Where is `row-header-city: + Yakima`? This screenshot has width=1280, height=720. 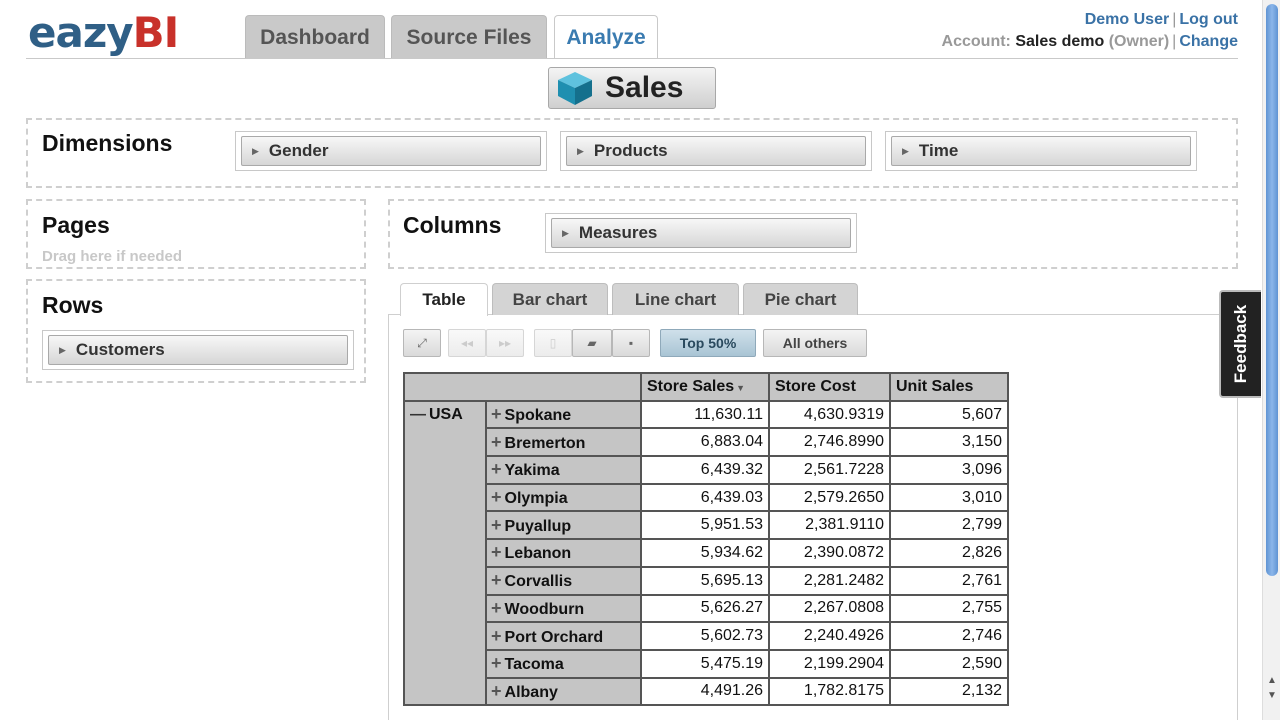 row-header-city: + Yakima is located at coordinates (563, 470).